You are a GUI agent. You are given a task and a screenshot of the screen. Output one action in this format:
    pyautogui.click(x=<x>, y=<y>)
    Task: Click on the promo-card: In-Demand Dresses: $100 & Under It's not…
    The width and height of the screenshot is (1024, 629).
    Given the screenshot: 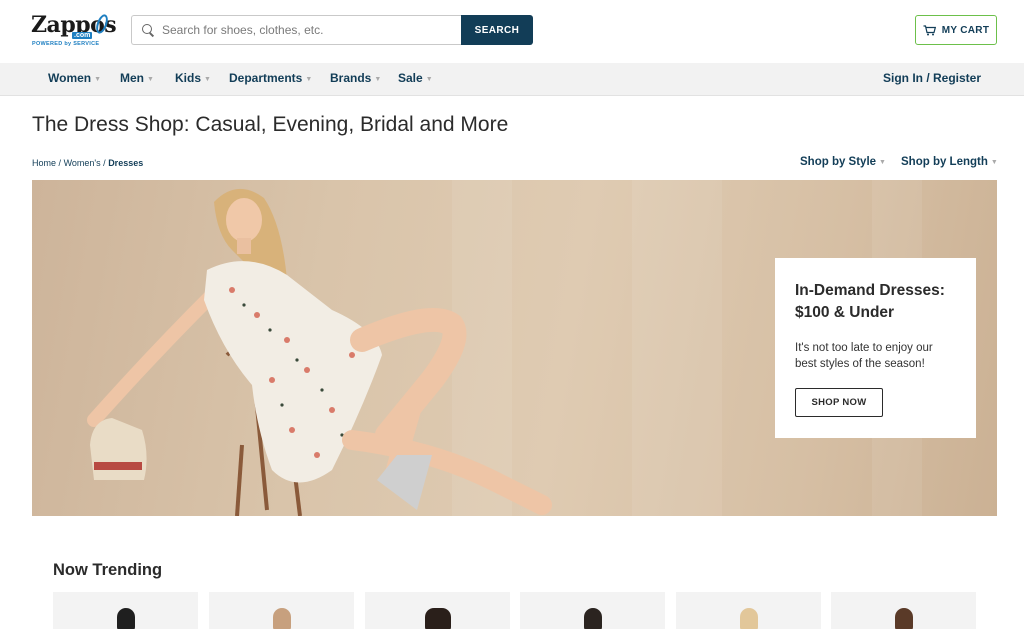 What is the action you would take?
    pyautogui.click(x=875, y=348)
    